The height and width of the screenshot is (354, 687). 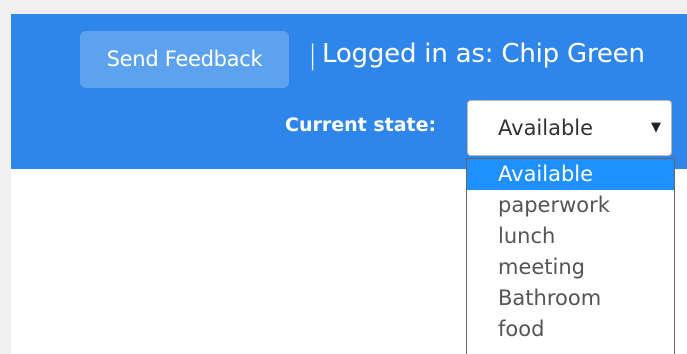 I want to click on state-option-bathroom: Bathroom, so click(x=570, y=298).